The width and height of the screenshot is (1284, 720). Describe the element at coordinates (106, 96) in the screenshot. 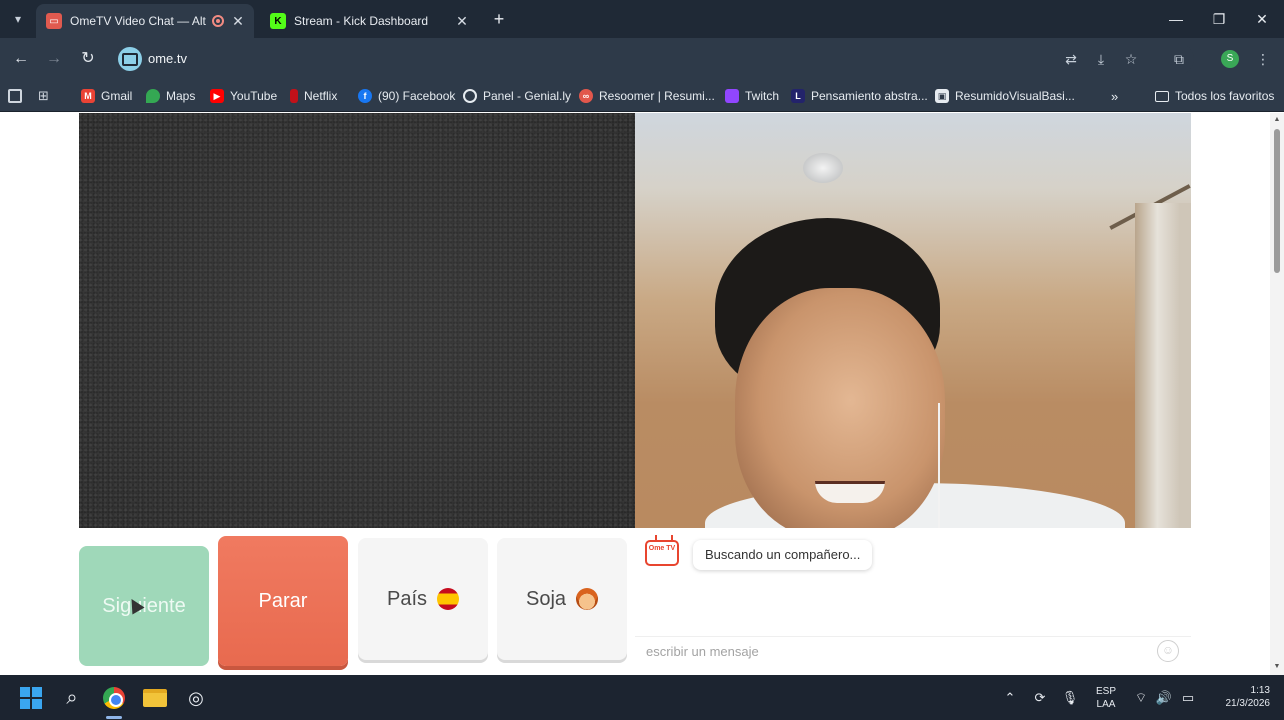

I see `bookmark-gmail: M Gmail` at that location.